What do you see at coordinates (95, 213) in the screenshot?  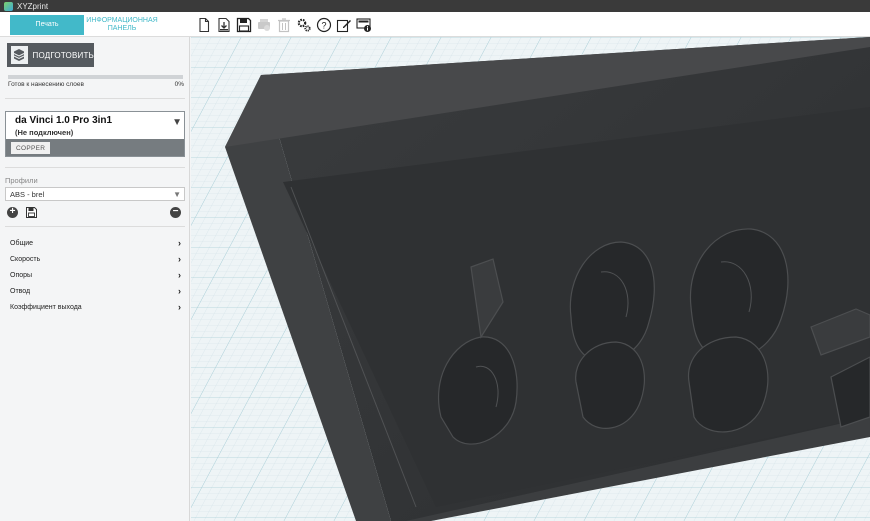 I see `profile-actions: + −` at bounding box center [95, 213].